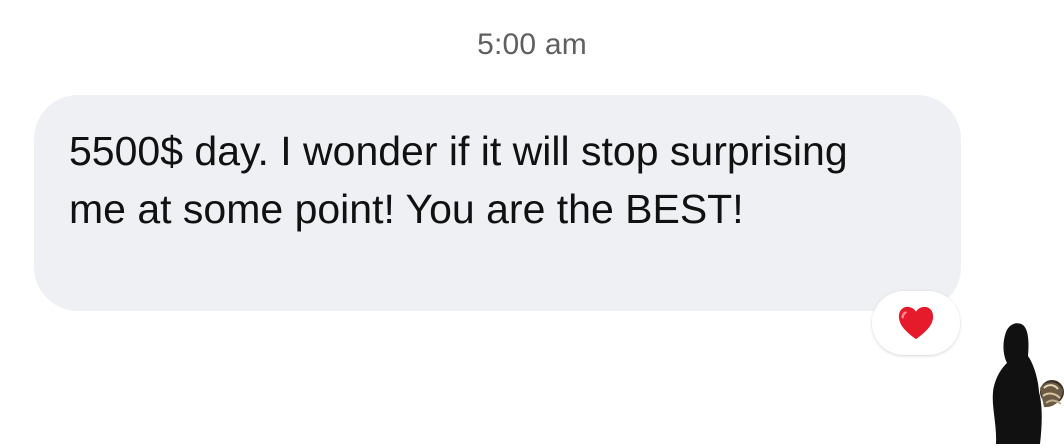 This screenshot has width=1064, height=448. What do you see at coordinates (532, 44) in the screenshot?
I see `message-timestamp: 5:00 am` at bounding box center [532, 44].